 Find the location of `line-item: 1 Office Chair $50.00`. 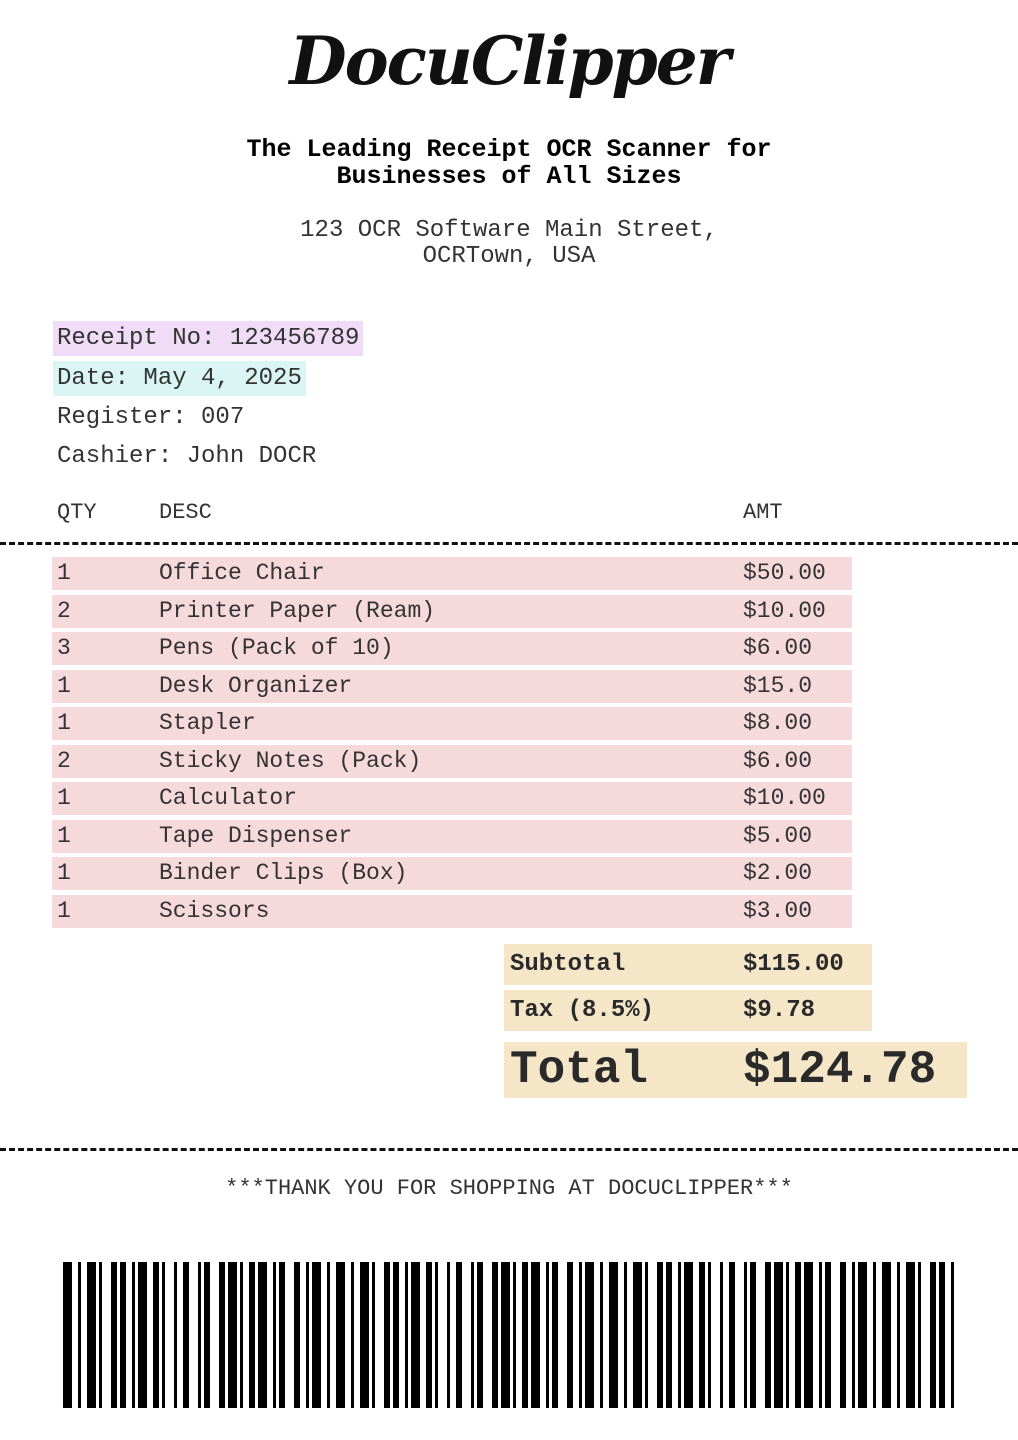

line-item: 1 Office Chair $50.00 is located at coordinates (452, 573).